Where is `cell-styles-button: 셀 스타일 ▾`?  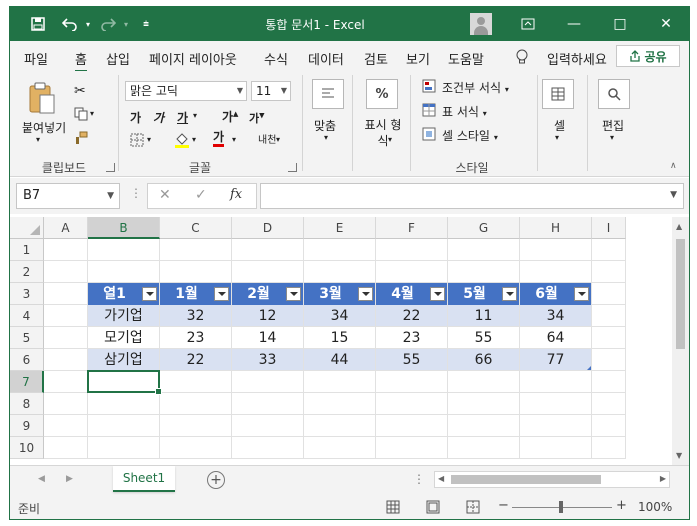
cell-styles-button: 셀 스타일 ▾ is located at coordinates (470, 135).